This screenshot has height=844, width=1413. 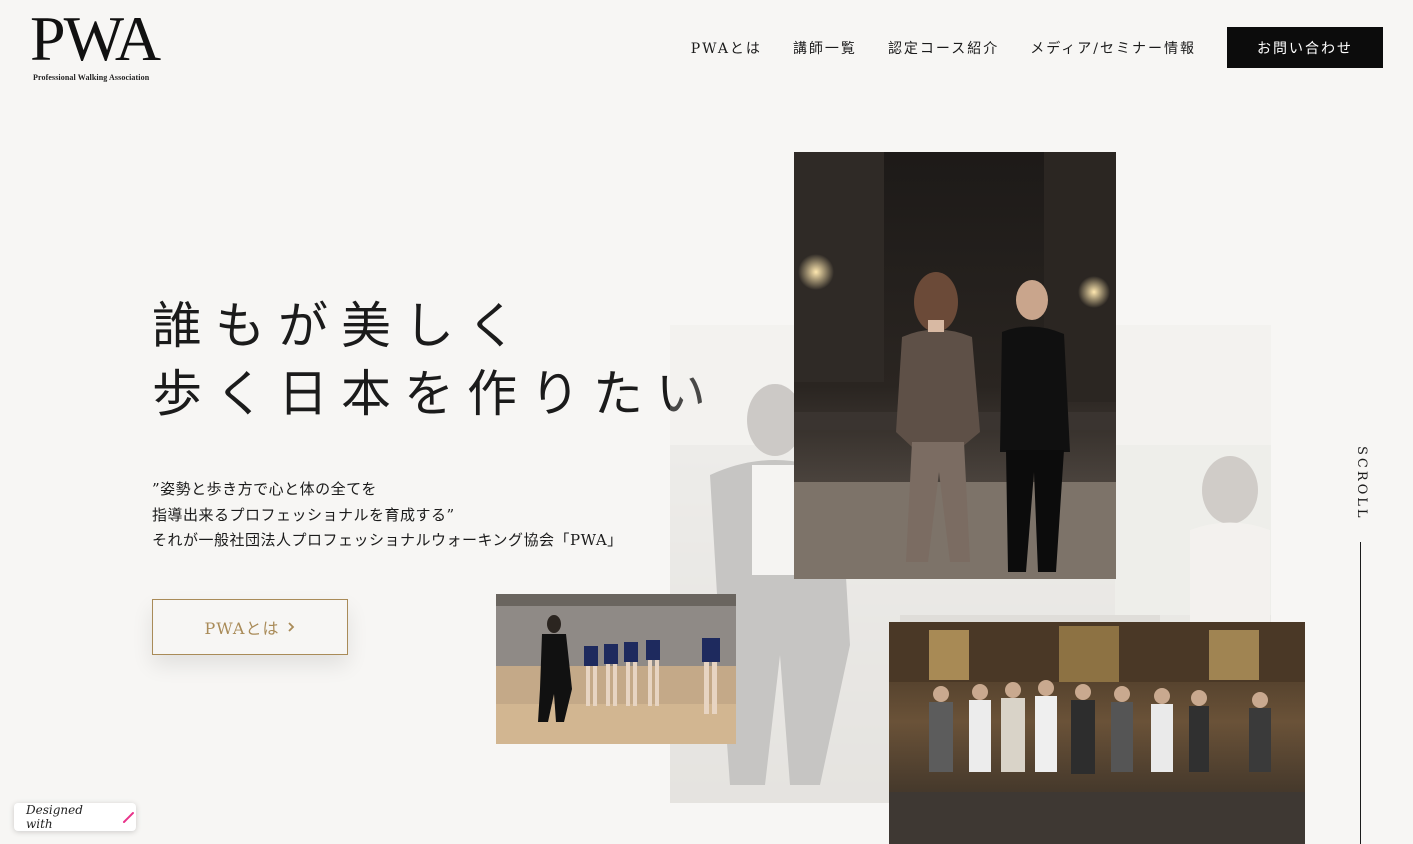 What do you see at coordinates (1360, 693) in the screenshot?
I see `scroll-indicator-line` at bounding box center [1360, 693].